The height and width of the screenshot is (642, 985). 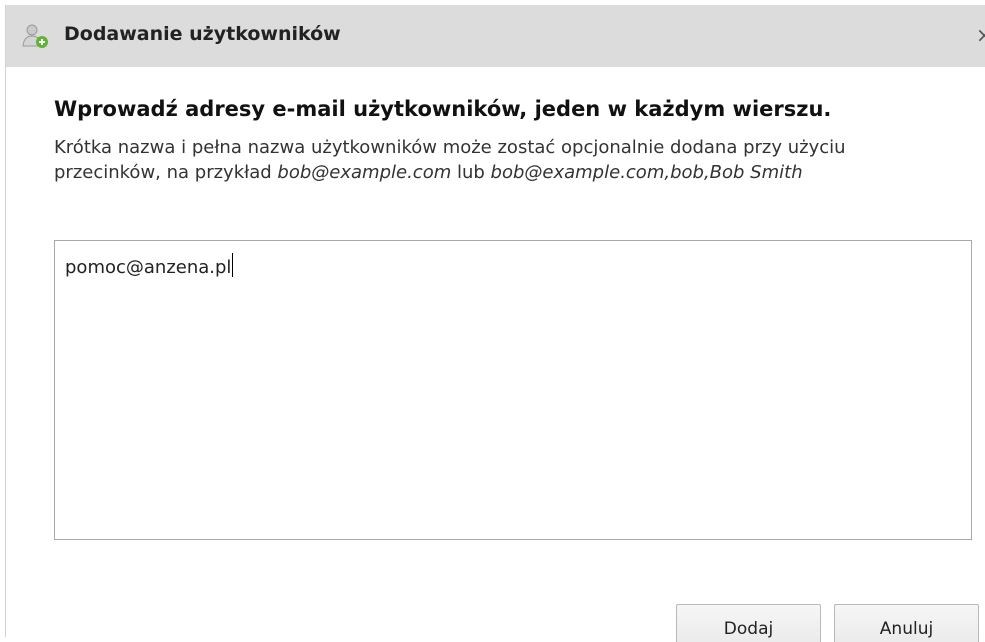 I want to click on description-connector: lub, so click(x=471, y=172).